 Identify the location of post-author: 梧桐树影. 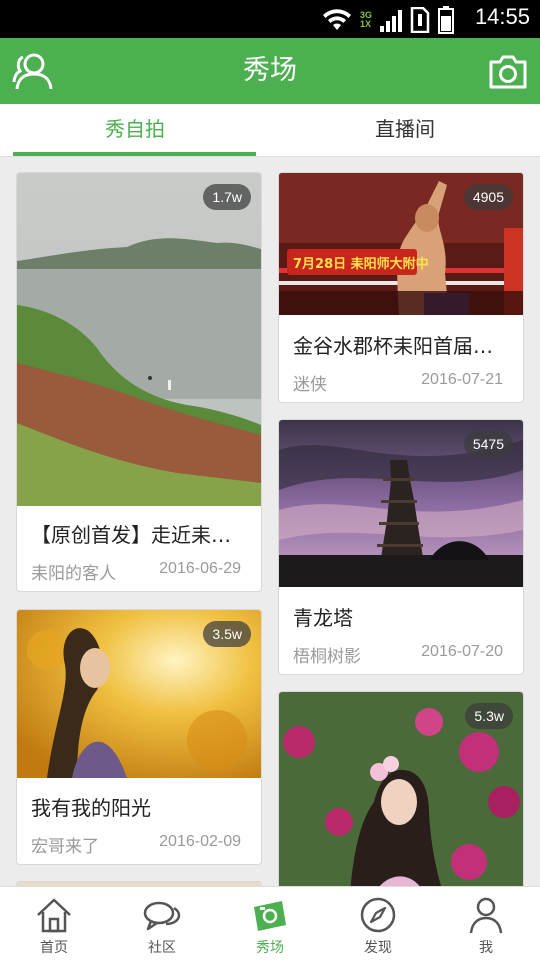
(327, 657).